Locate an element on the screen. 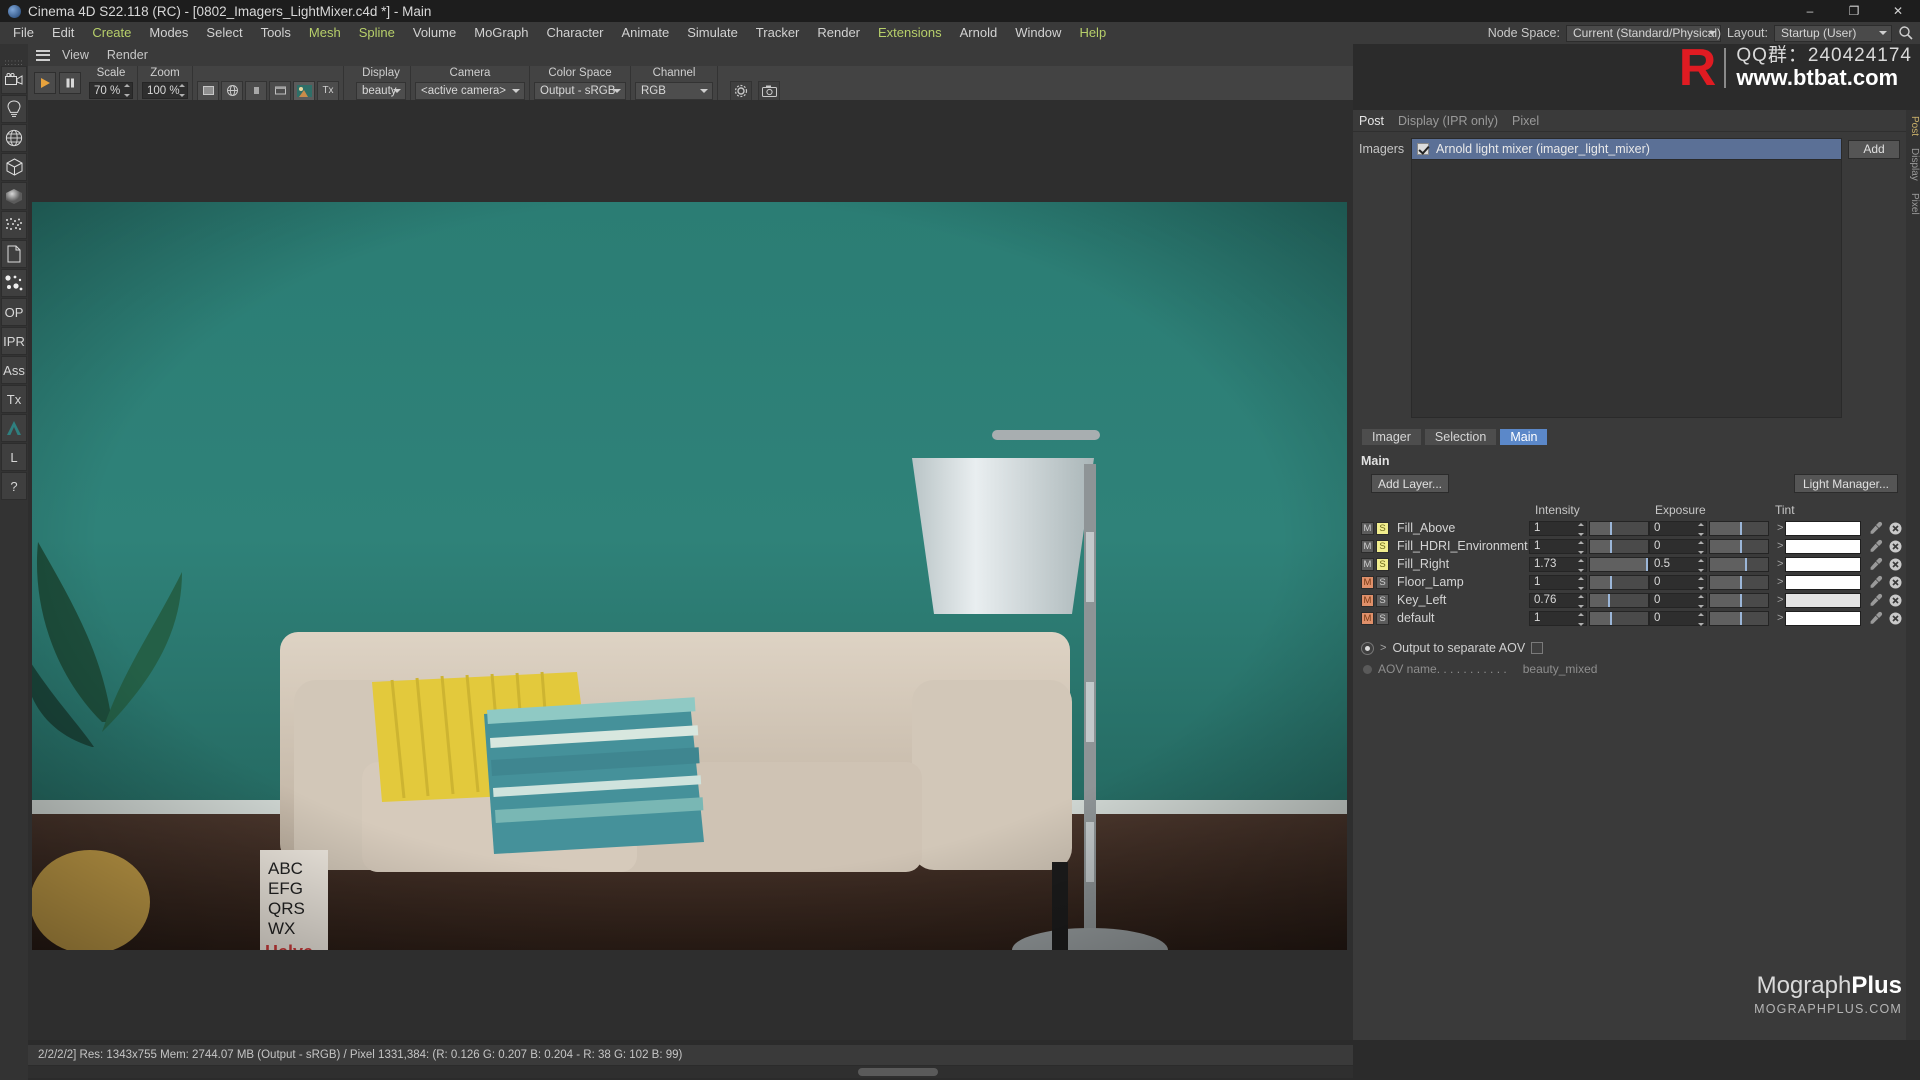 Image resolution: width=1920 pixels, height=1080 pixels. ipr-menu-view: View is located at coordinates (75, 55).